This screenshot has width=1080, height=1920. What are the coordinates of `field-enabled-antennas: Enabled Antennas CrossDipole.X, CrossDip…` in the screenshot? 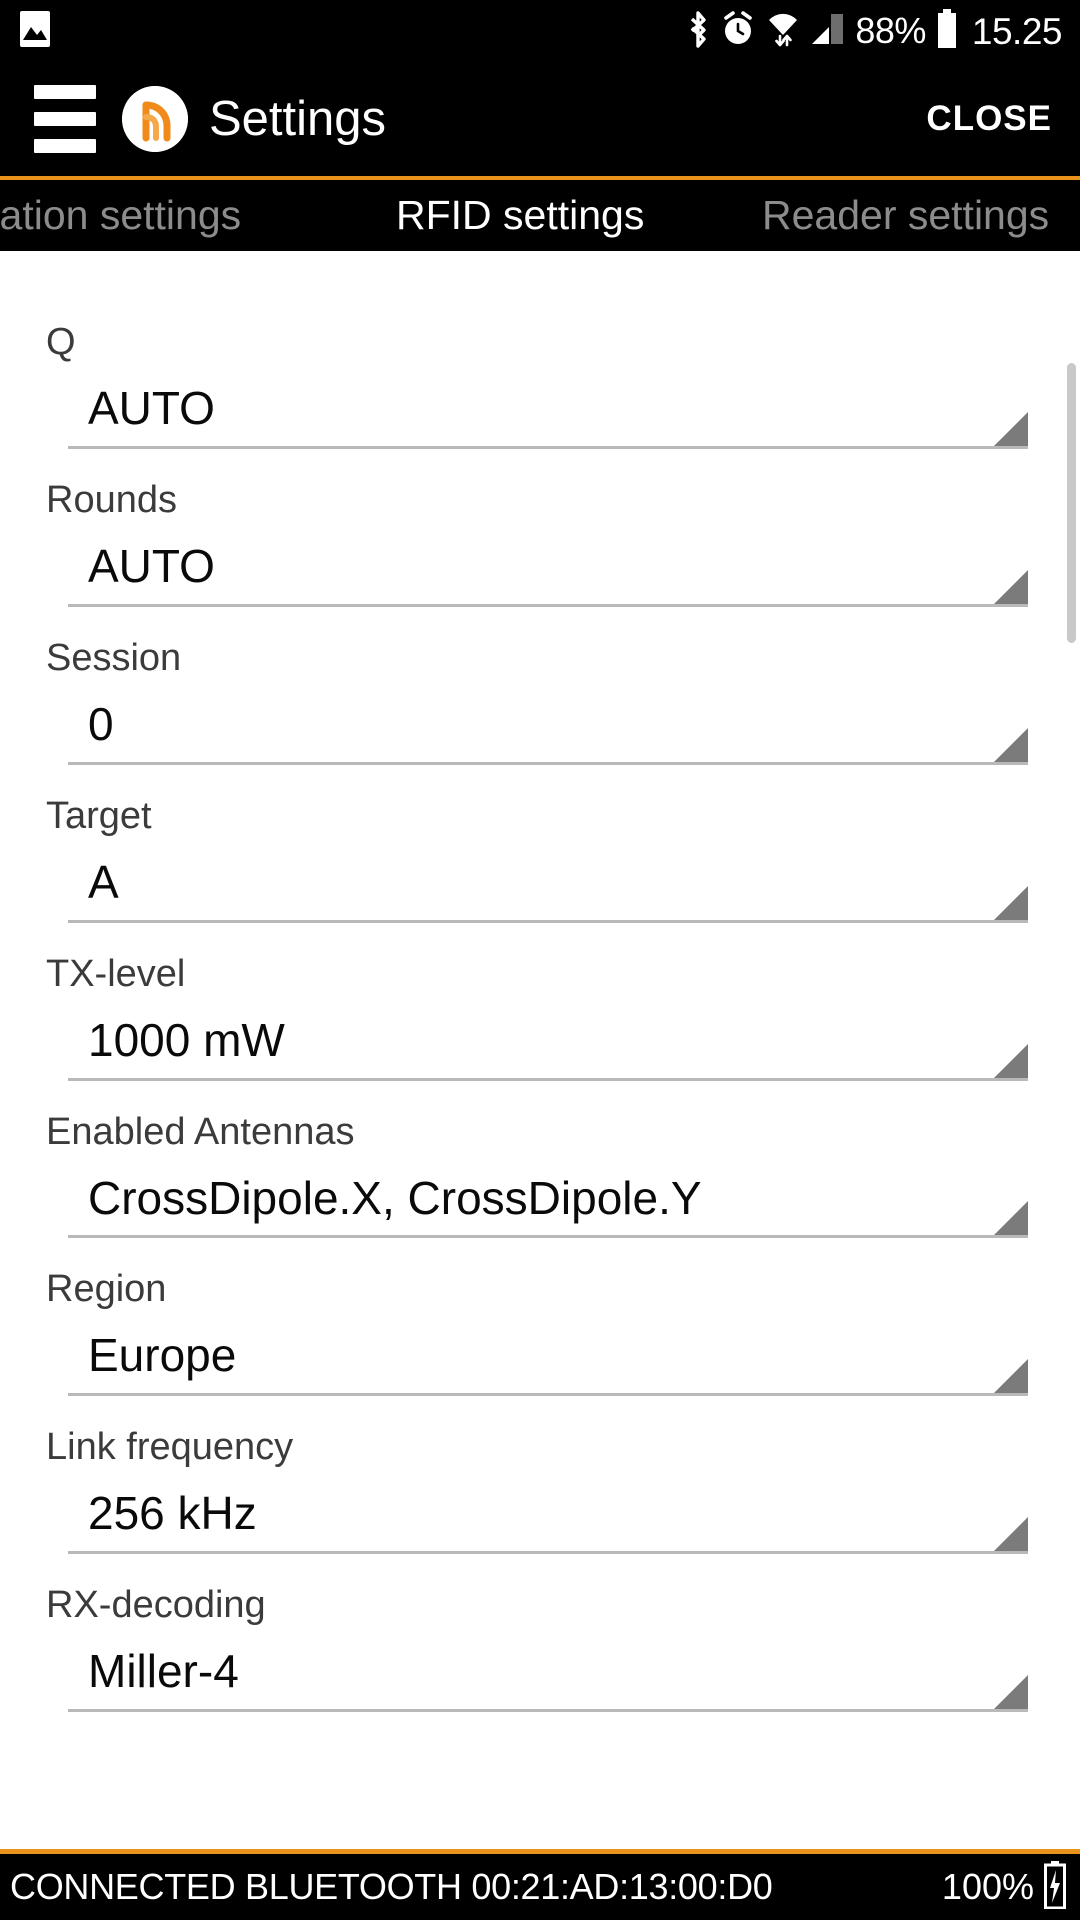 It's located at (540, 1184).